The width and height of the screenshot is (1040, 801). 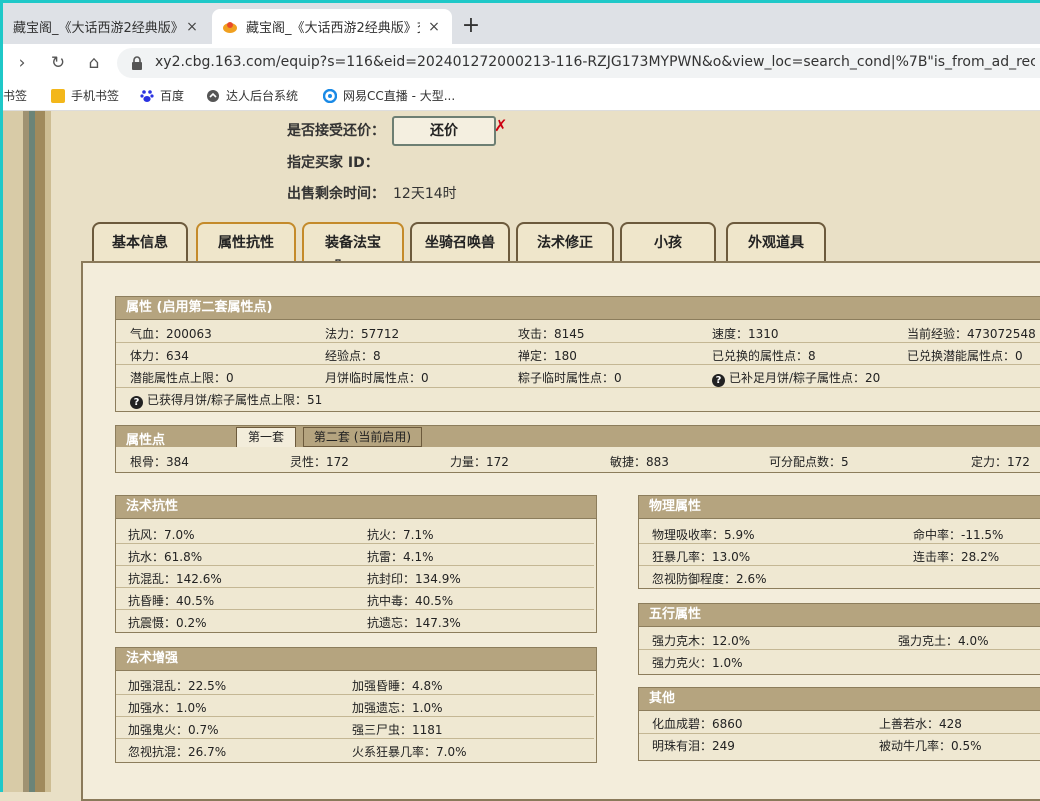 I want to click on resist-thunder: 抗雷：4.1%, so click(x=400, y=557).